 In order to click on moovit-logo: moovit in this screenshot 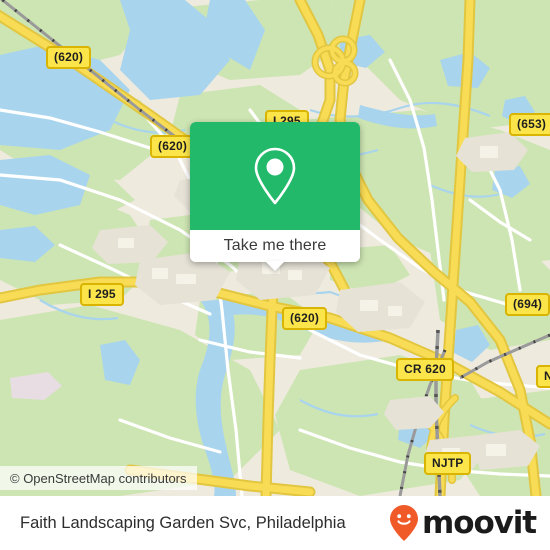, I will do `click(463, 523)`.